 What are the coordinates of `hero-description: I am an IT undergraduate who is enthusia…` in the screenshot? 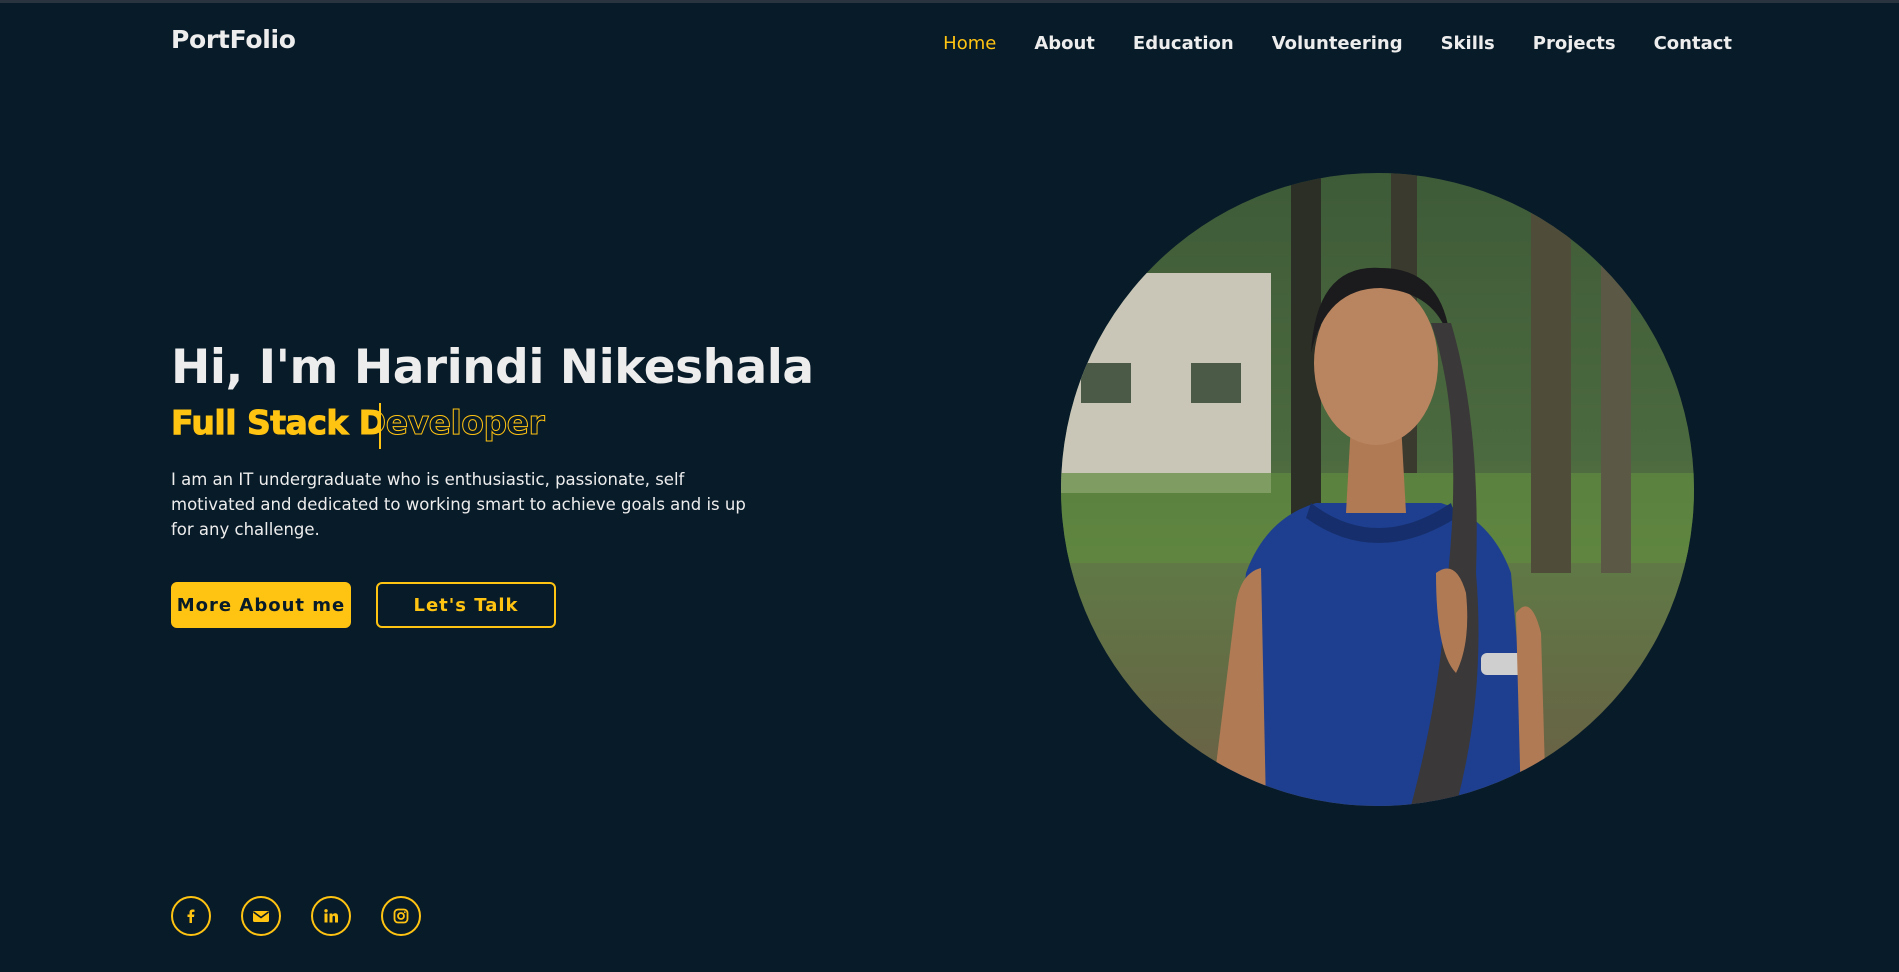 It's located at (458, 504).